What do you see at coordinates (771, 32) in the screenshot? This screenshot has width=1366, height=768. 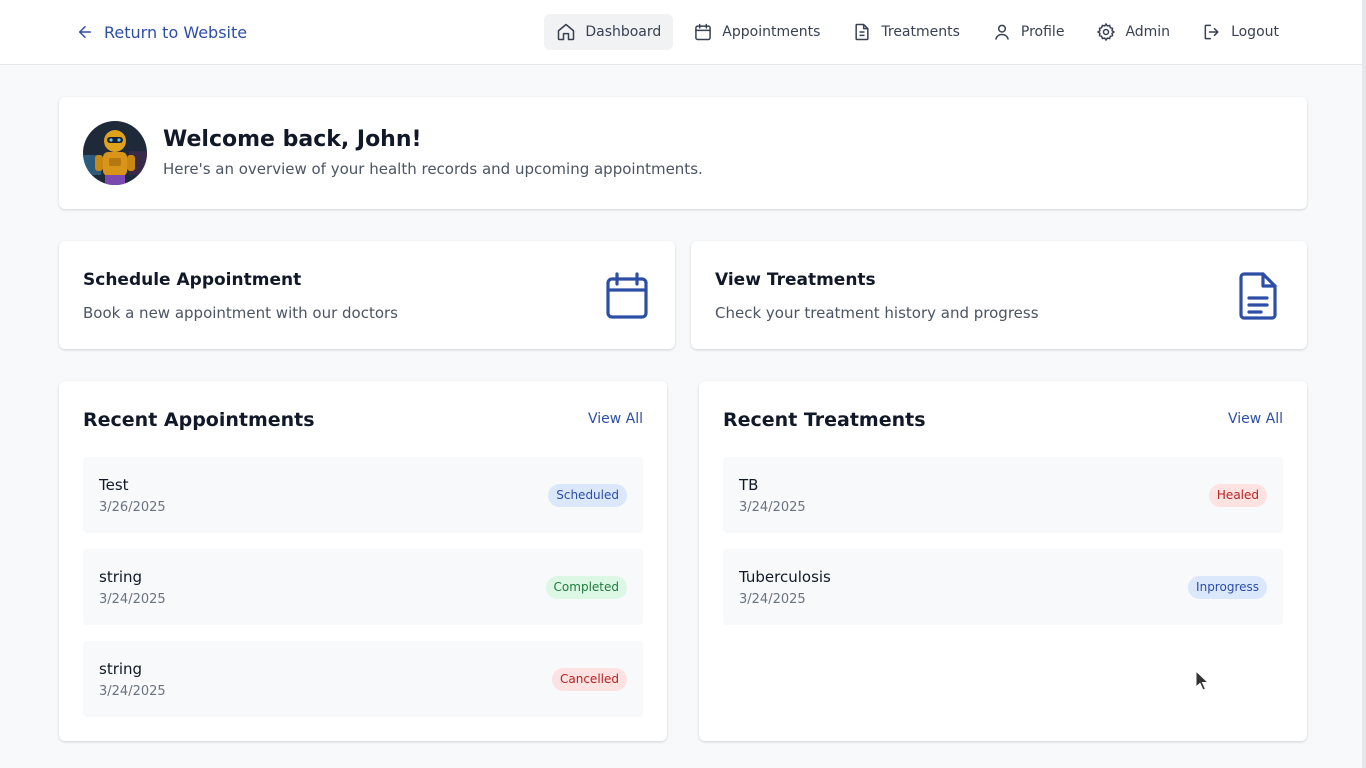 I see `nav-appointments-label: Appointments` at bounding box center [771, 32].